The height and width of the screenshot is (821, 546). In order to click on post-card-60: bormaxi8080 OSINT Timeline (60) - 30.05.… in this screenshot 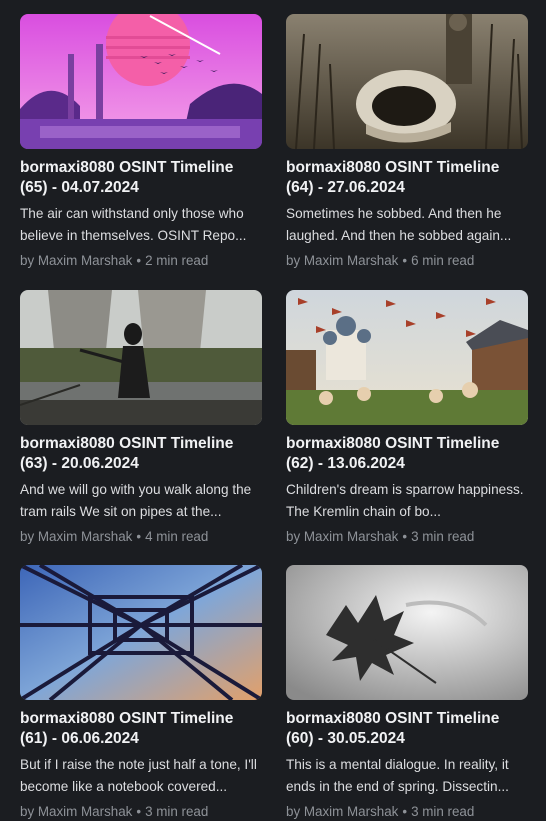, I will do `click(407, 693)`.